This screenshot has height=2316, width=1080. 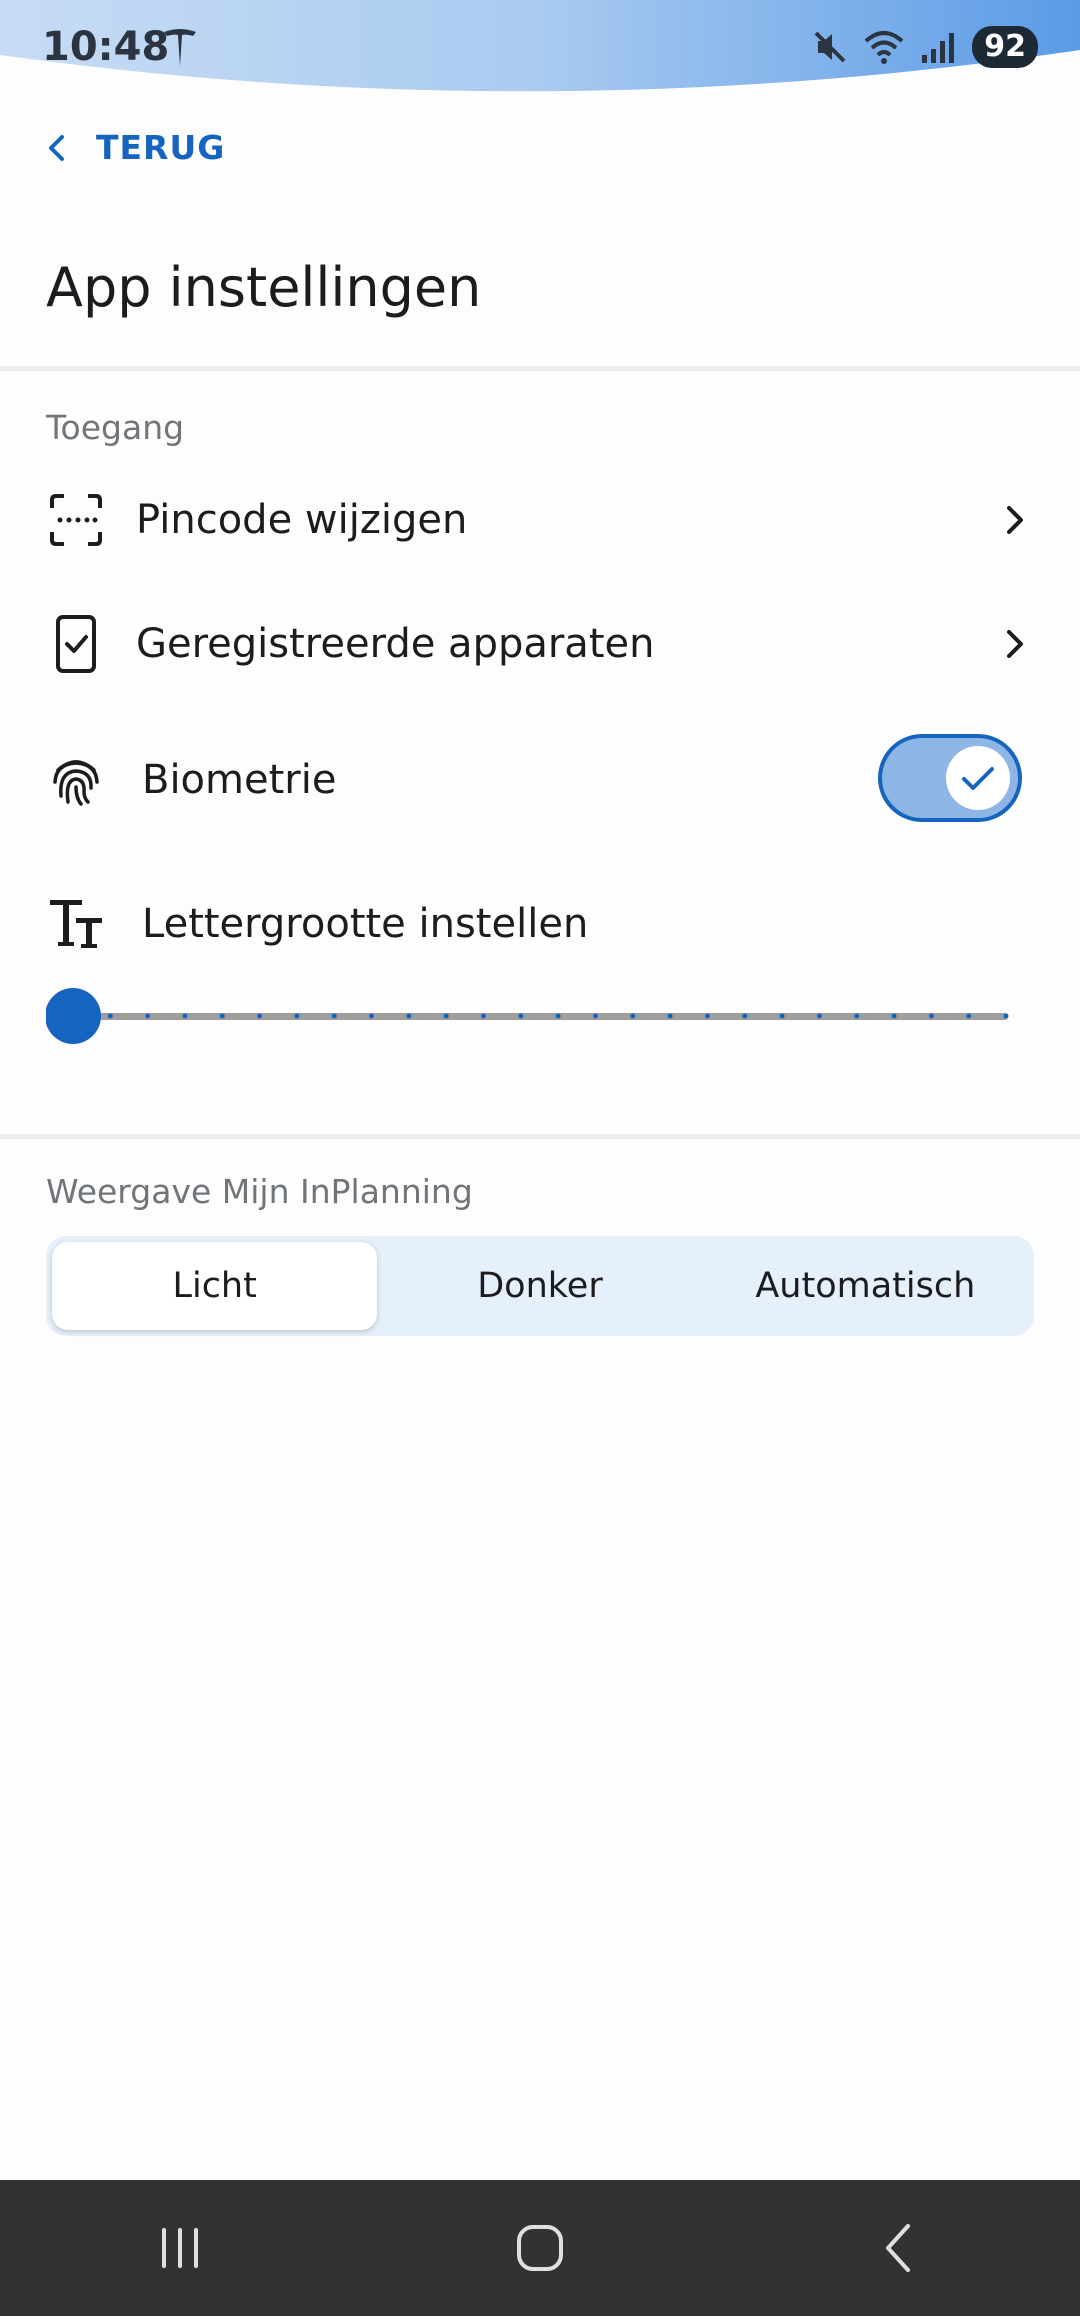 I want to click on biometrics-toggle, so click(x=950, y=778).